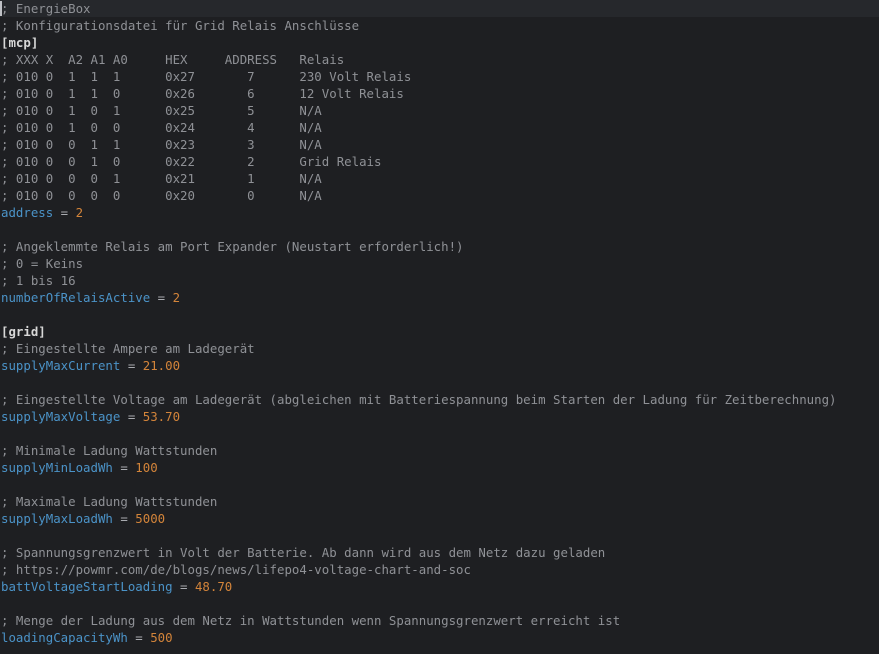  I want to click on code-line: ; 010 0 1 0 1 0x25 5 N/A, so click(439, 110).